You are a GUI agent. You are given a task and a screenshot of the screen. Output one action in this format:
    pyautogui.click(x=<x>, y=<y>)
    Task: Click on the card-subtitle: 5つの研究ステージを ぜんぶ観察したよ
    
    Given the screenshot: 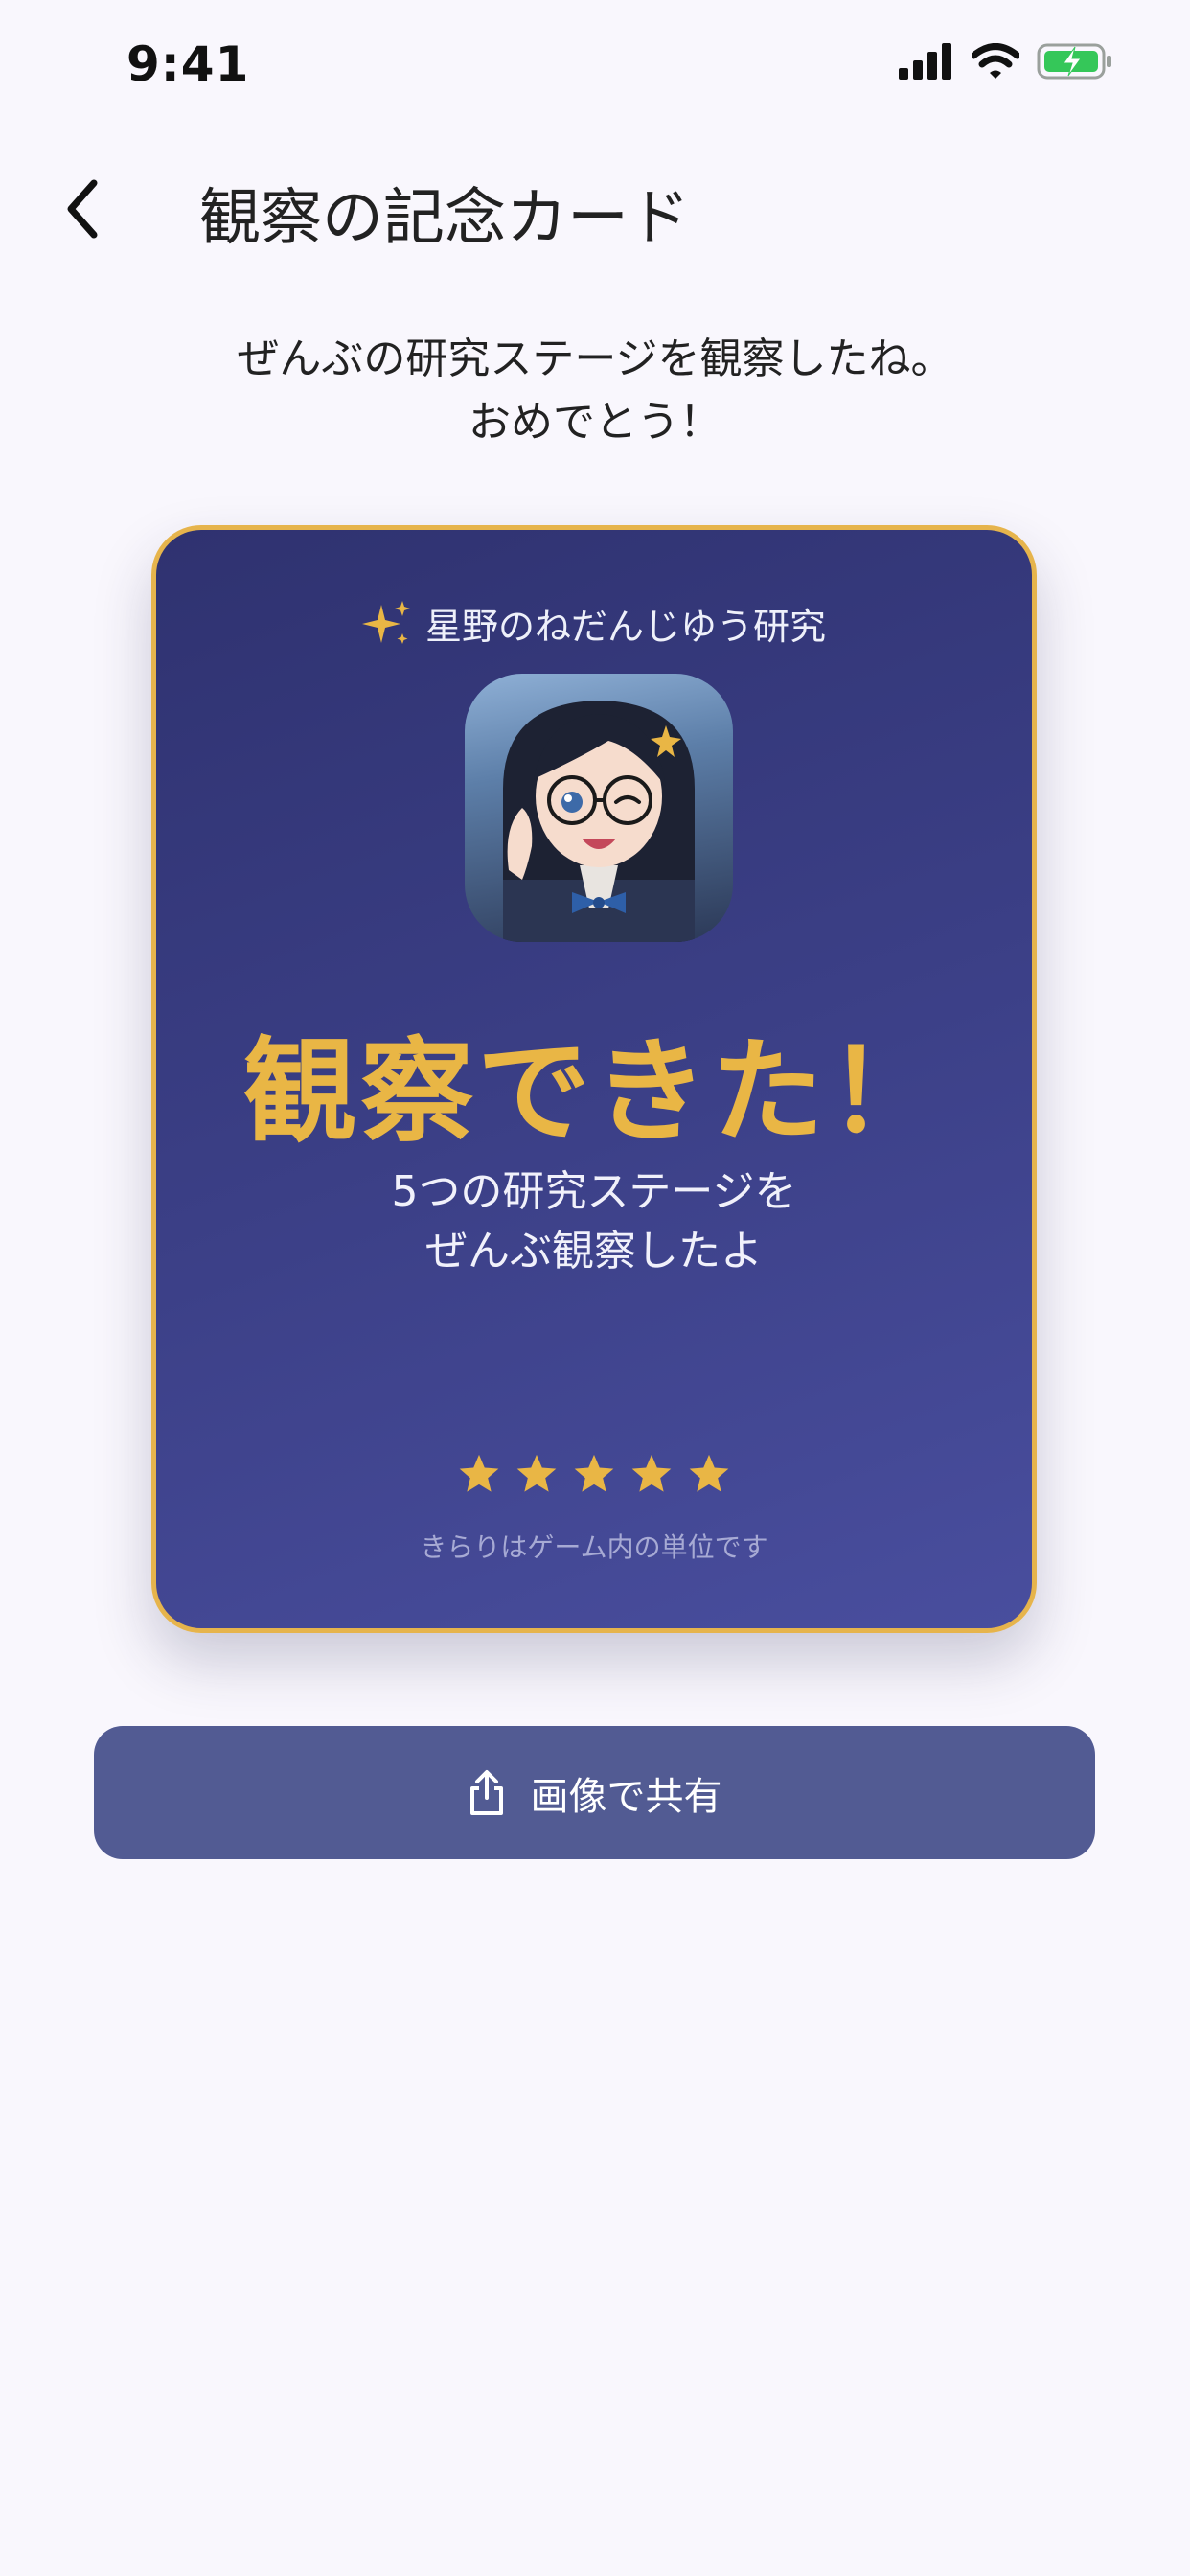 What is the action you would take?
    pyautogui.click(x=594, y=1221)
    